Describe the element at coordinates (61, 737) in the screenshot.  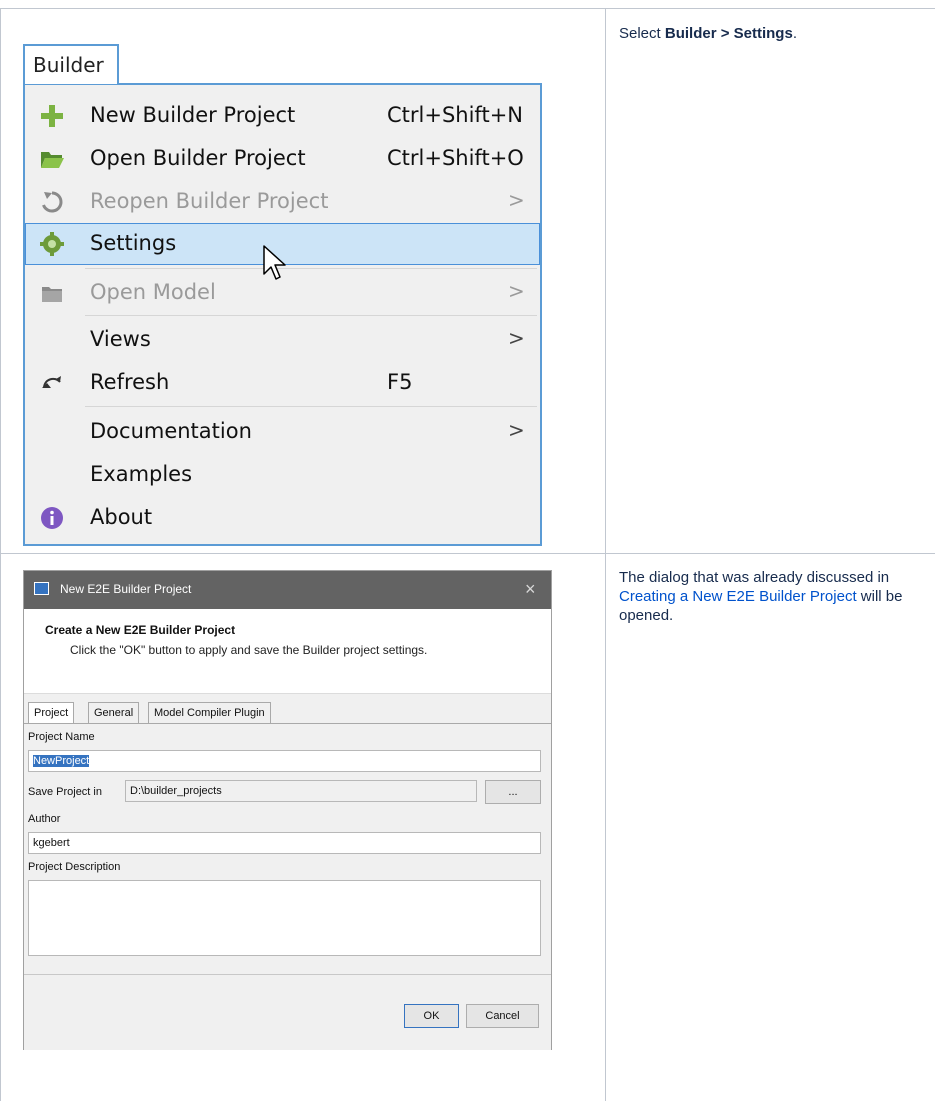
I see `project-name-label: Project Name` at that location.